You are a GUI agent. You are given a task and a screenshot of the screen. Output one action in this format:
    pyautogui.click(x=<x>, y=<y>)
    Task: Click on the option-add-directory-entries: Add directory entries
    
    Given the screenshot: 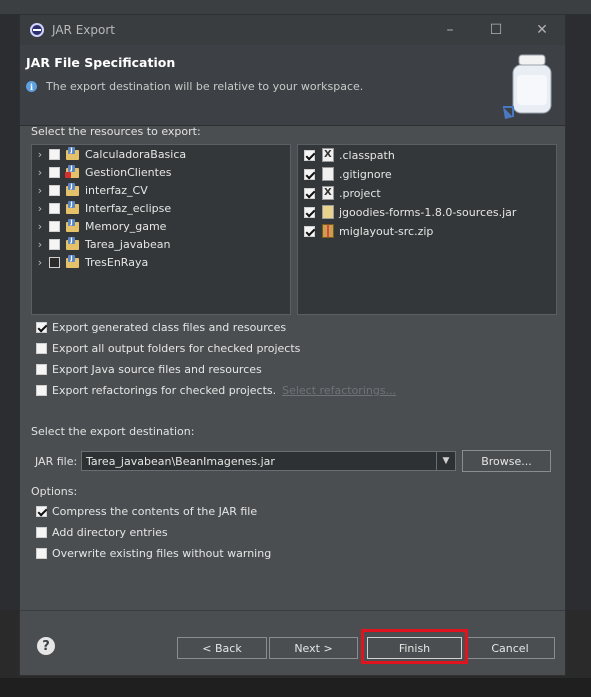 What is the action you would take?
    pyautogui.click(x=102, y=532)
    